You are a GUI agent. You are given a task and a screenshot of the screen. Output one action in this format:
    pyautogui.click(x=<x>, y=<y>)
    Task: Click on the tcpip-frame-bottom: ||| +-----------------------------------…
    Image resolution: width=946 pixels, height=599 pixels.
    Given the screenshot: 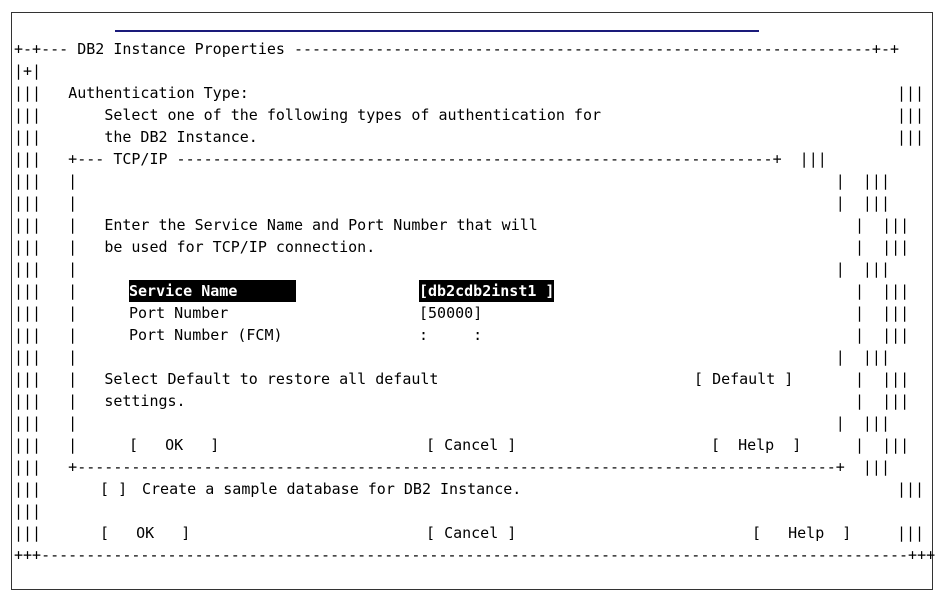 What is the action you would take?
    pyautogui.click(x=452, y=467)
    